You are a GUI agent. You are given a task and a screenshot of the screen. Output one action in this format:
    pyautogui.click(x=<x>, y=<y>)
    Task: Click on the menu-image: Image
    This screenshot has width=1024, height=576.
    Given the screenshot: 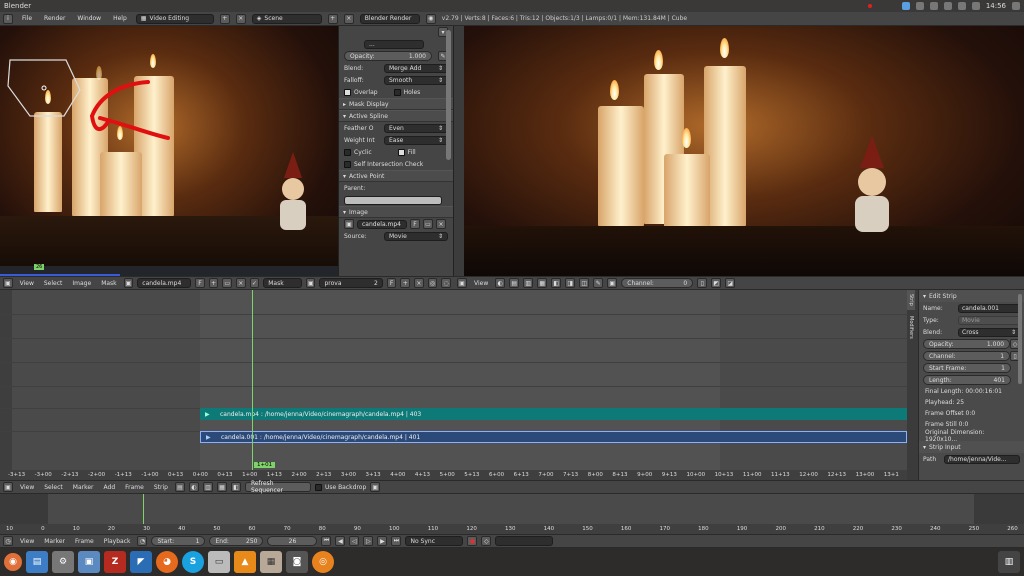 What is the action you would take?
    pyautogui.click(x=81, y=283)
    